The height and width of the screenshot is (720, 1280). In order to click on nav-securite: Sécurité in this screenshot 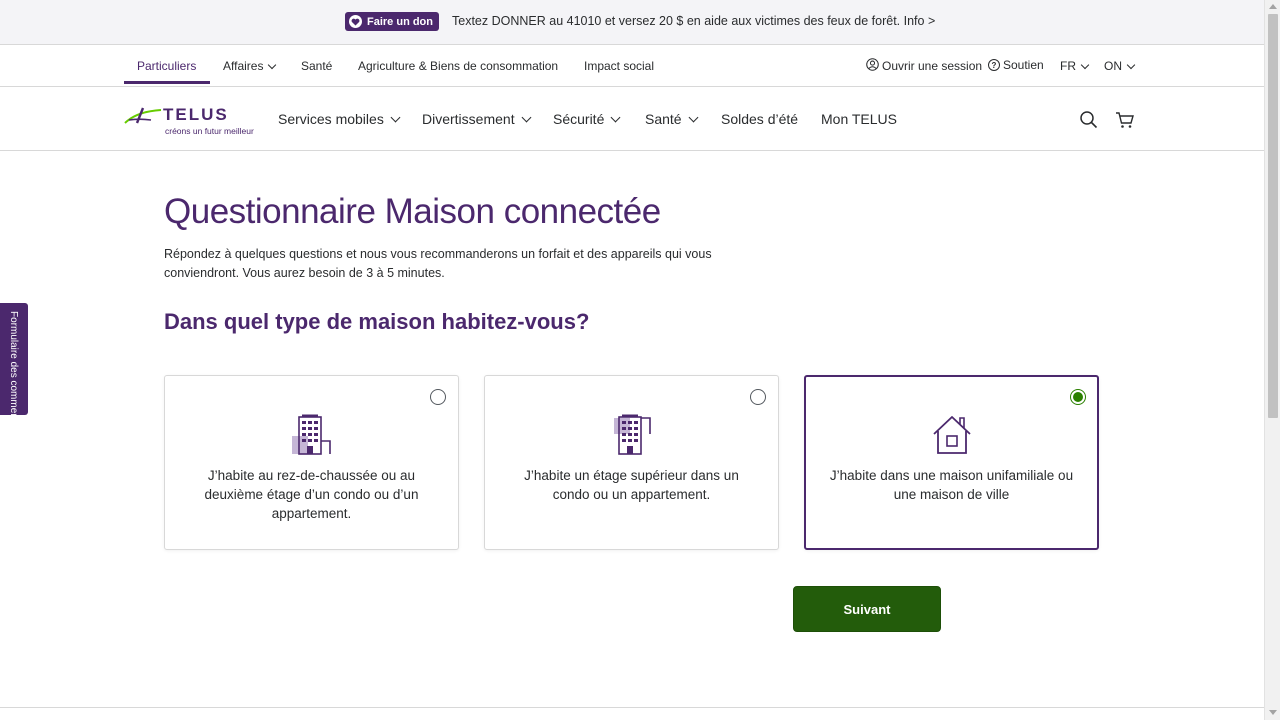, I will do `click(587, 119)`.